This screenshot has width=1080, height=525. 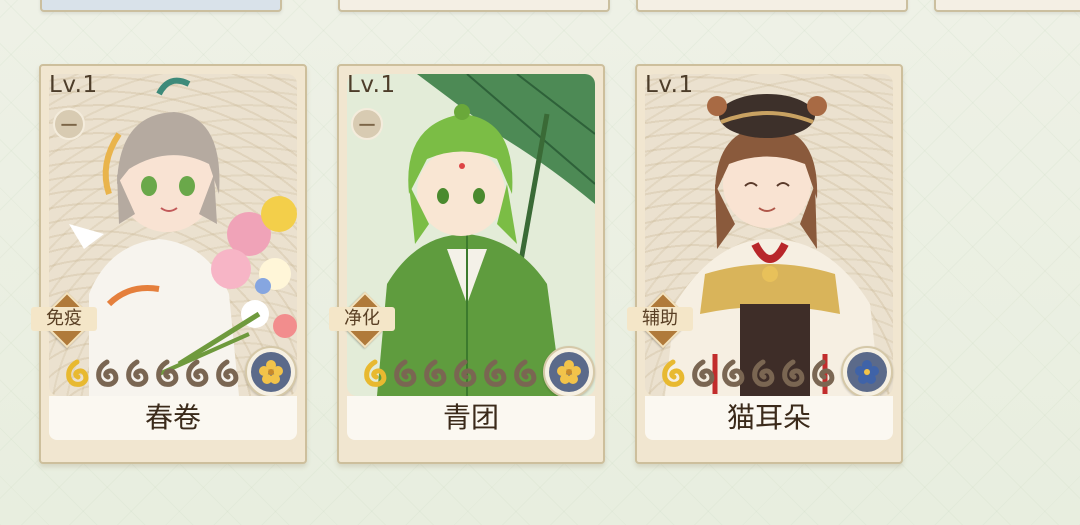 What do you see at coordinates (173, 418) in the screenshot?
I see `character-name: 春卷` at bounding box center [173, 418].